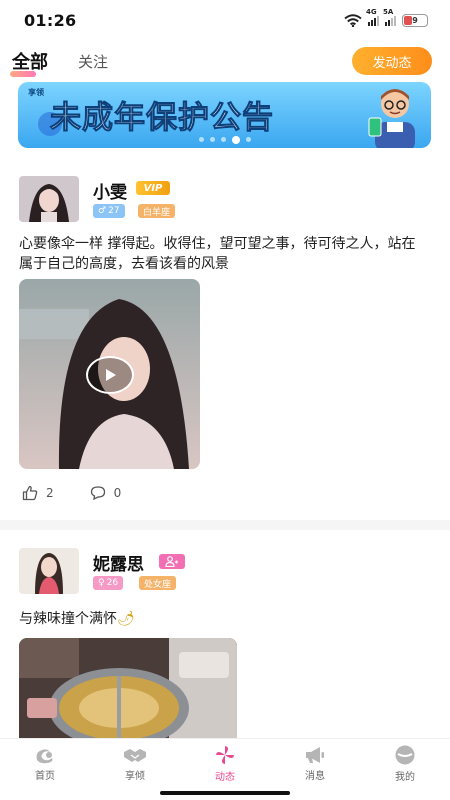 This screenshot has height=800, width=450. Describe the element at coordinates (97, 493) in the screenshot. I see `comment-icon` at that location.